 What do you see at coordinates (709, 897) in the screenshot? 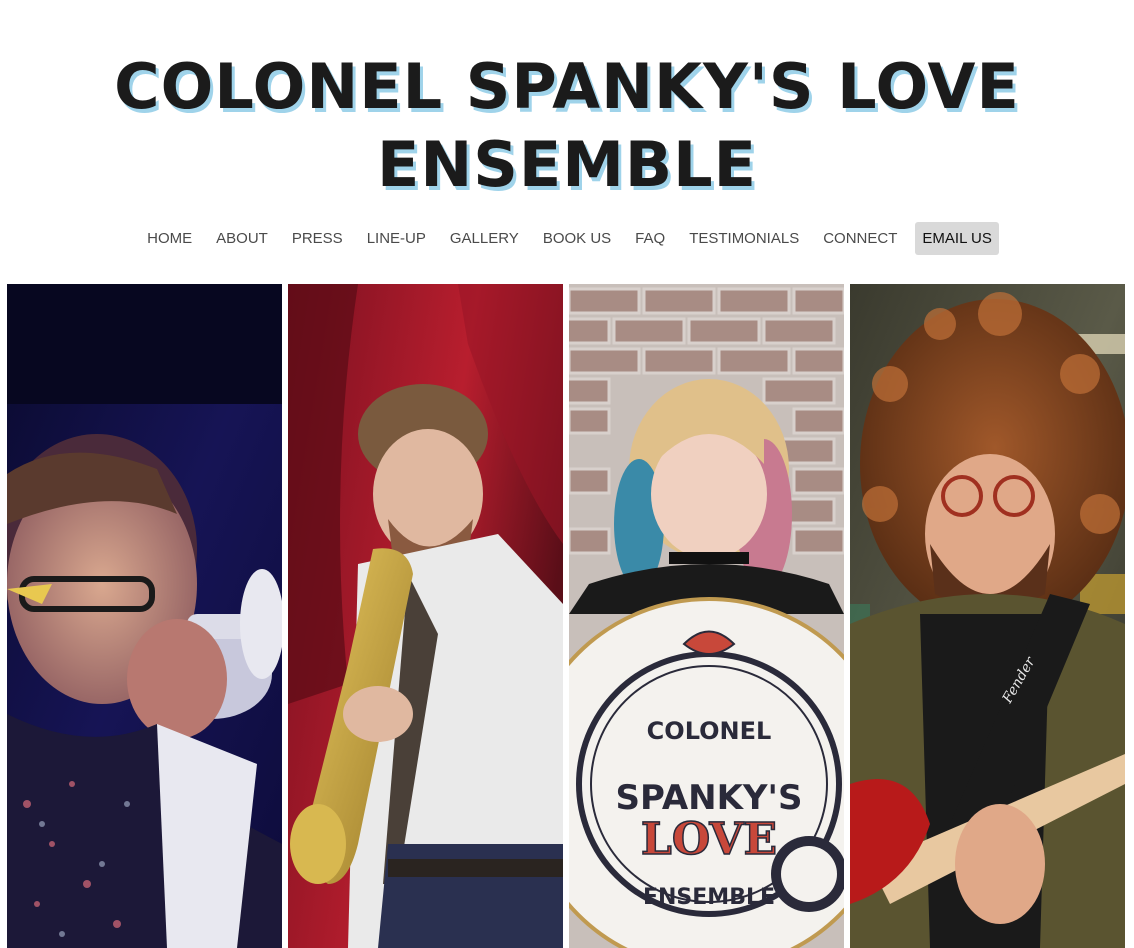
I see `drum-logo-bottom-text: ENSEMBLE` at bounding box center [709, 897].